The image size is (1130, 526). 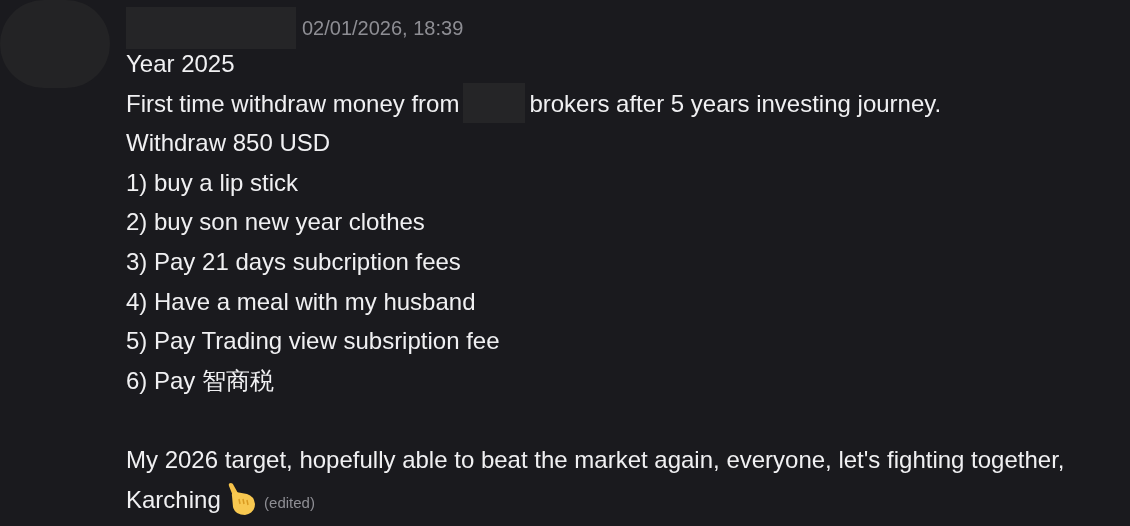 What do you see at coordinates (180, 64) in the screenshot?
I see `message-line: Year 2025` at bounding box center [180, 64].